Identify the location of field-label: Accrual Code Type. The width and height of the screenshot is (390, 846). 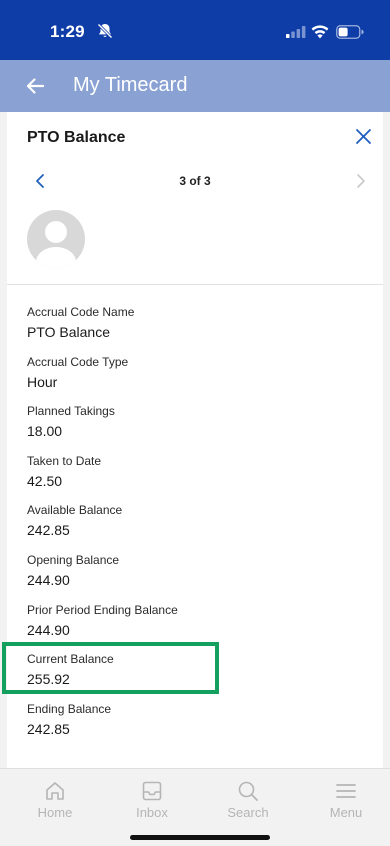
(78, 361).